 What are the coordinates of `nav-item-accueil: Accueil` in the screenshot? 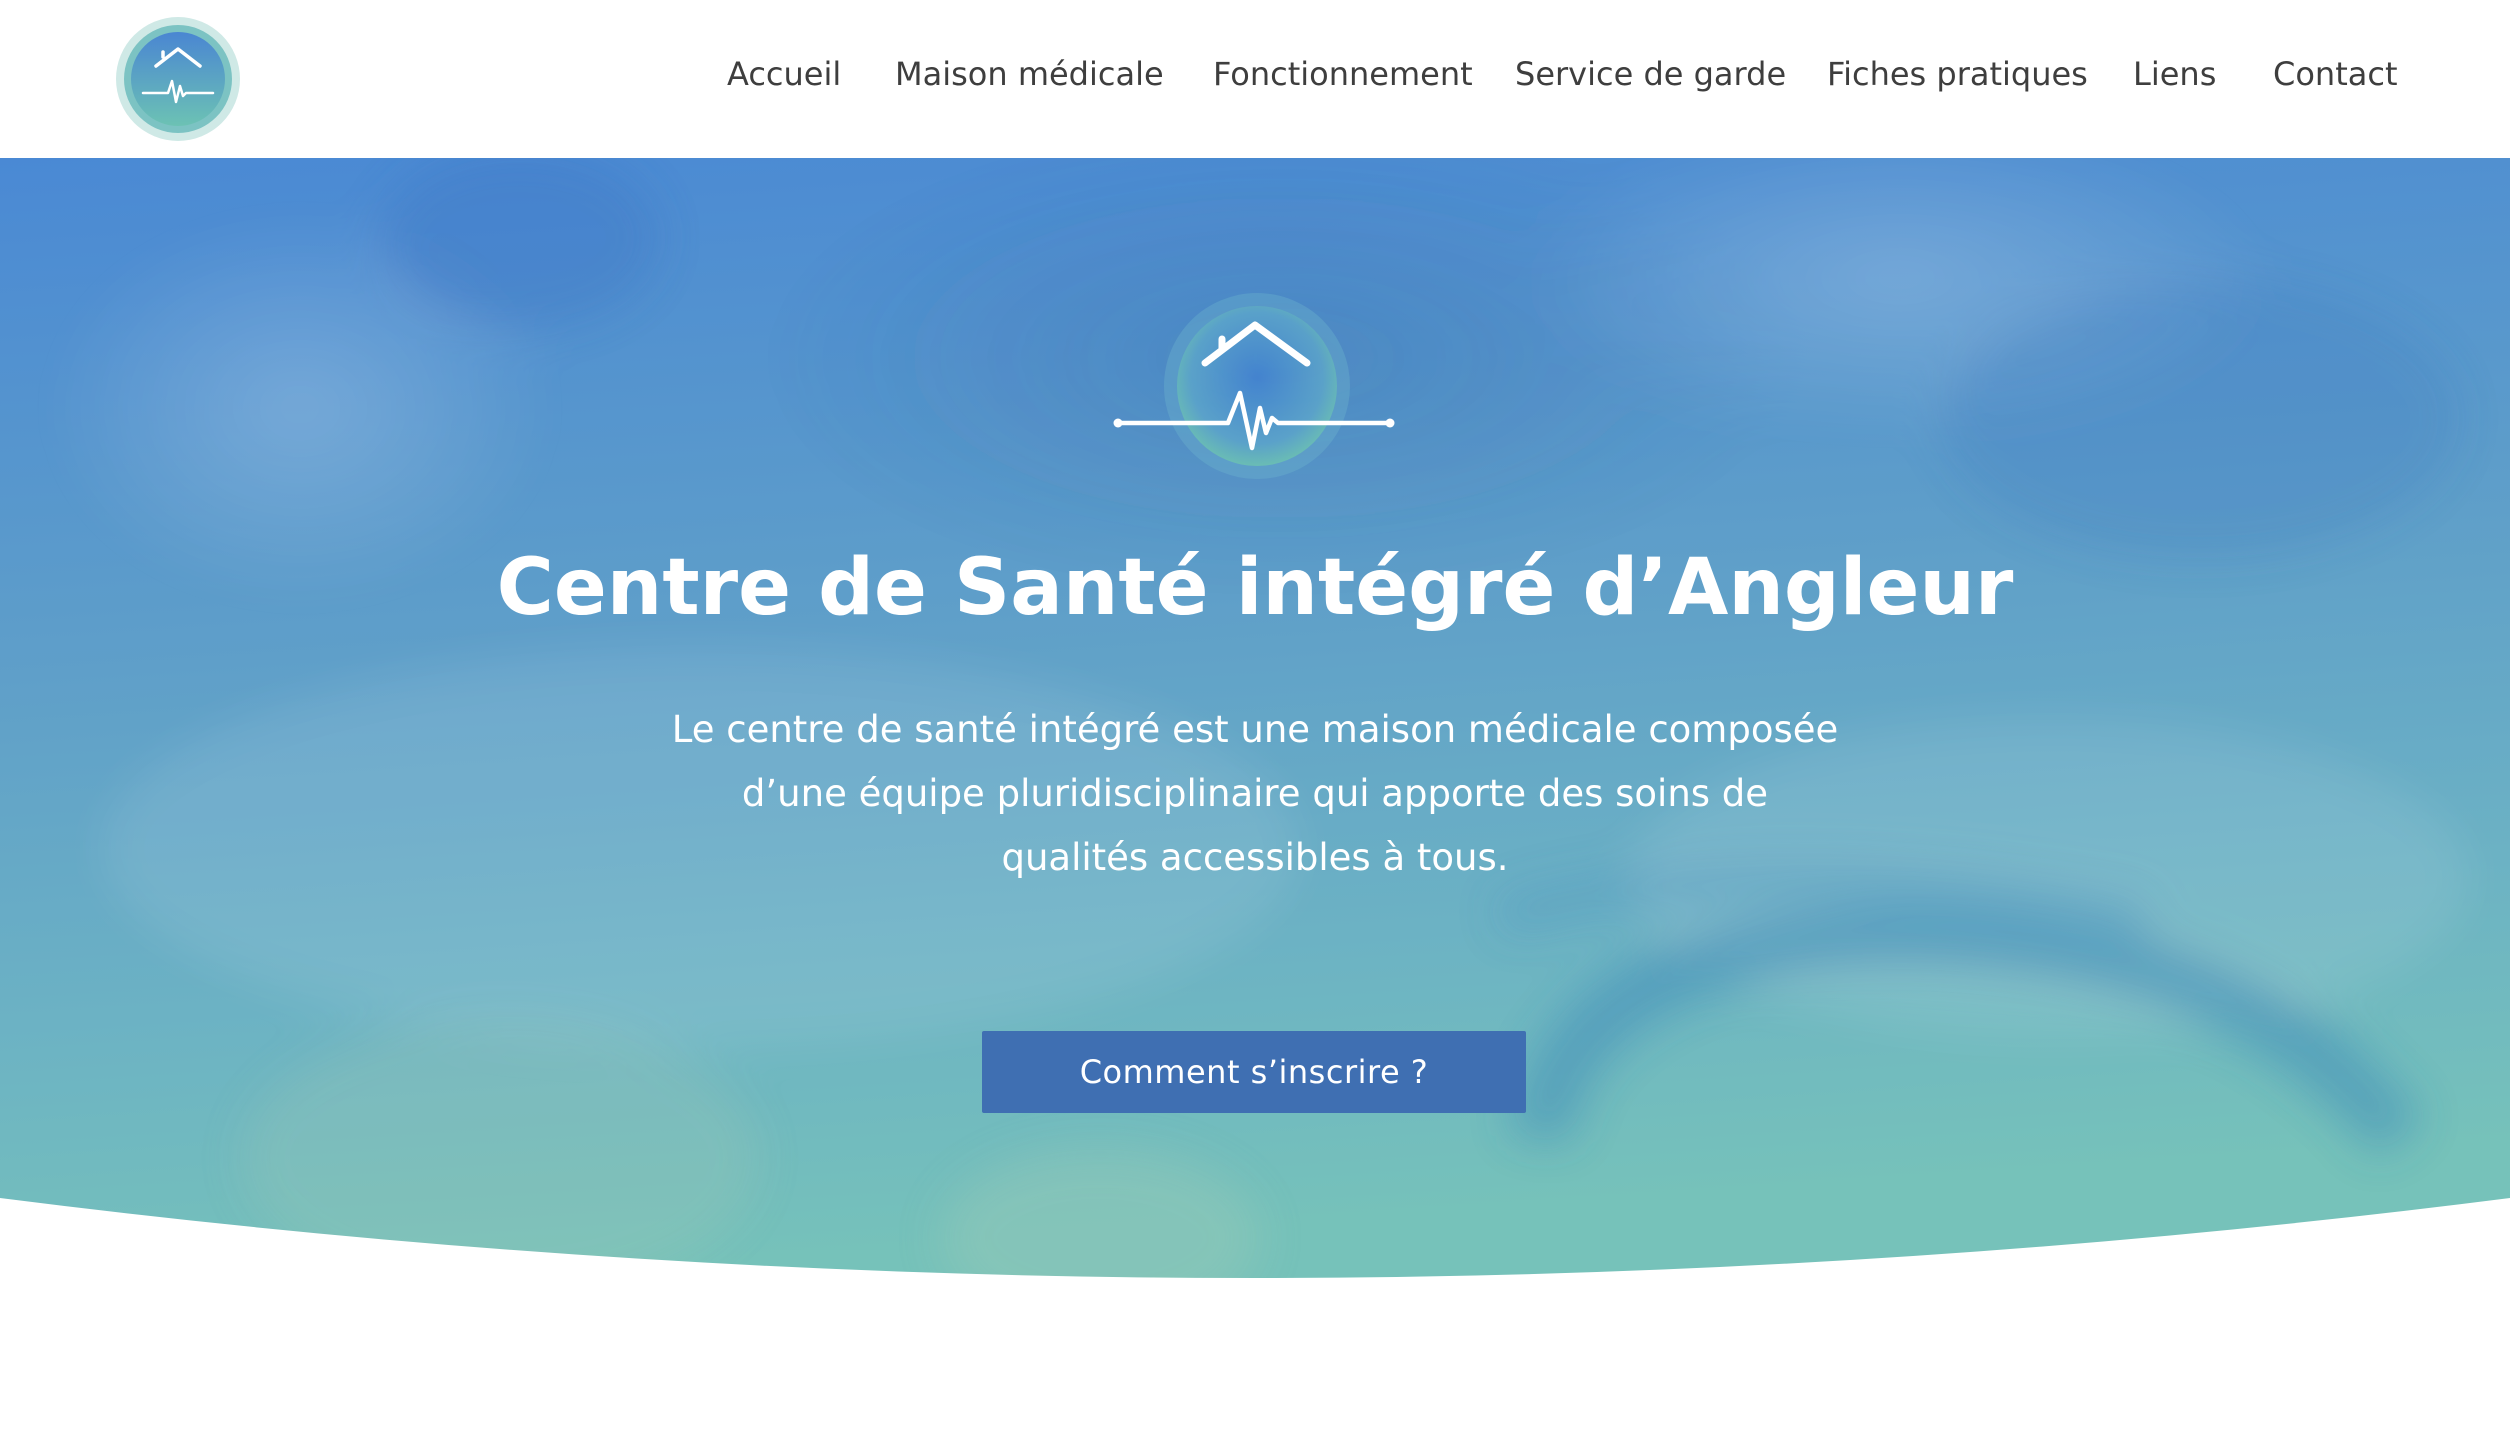 It's located at (784, 74).